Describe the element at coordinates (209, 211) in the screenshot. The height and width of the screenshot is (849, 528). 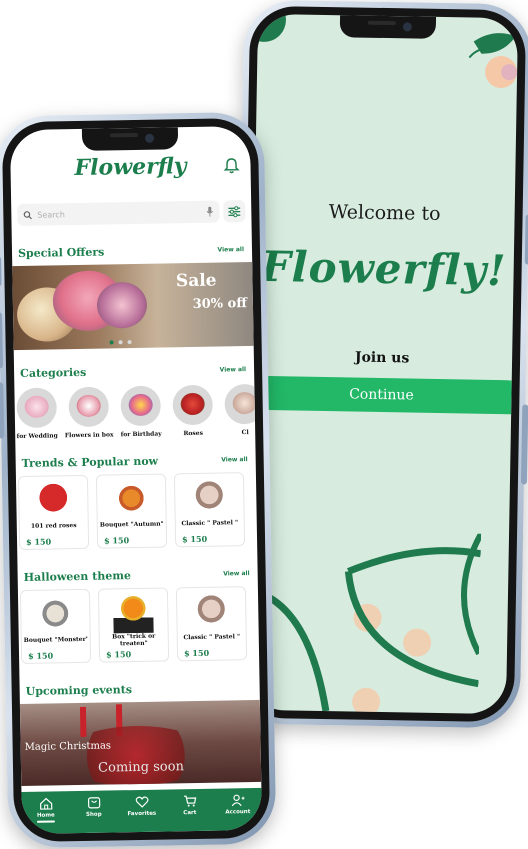
I see `microphone-icon` at that location.